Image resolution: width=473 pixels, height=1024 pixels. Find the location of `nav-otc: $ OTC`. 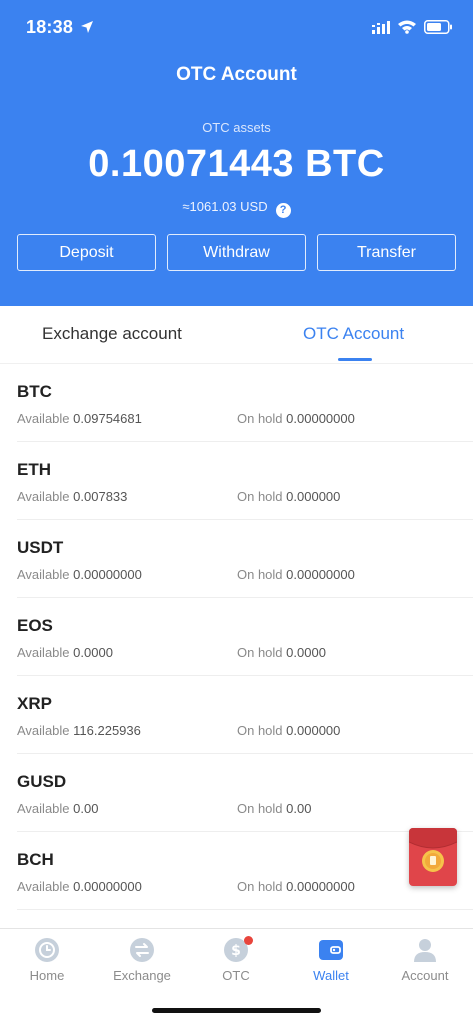

nav-otc: $ OTC is located at coordinates (236, 959).